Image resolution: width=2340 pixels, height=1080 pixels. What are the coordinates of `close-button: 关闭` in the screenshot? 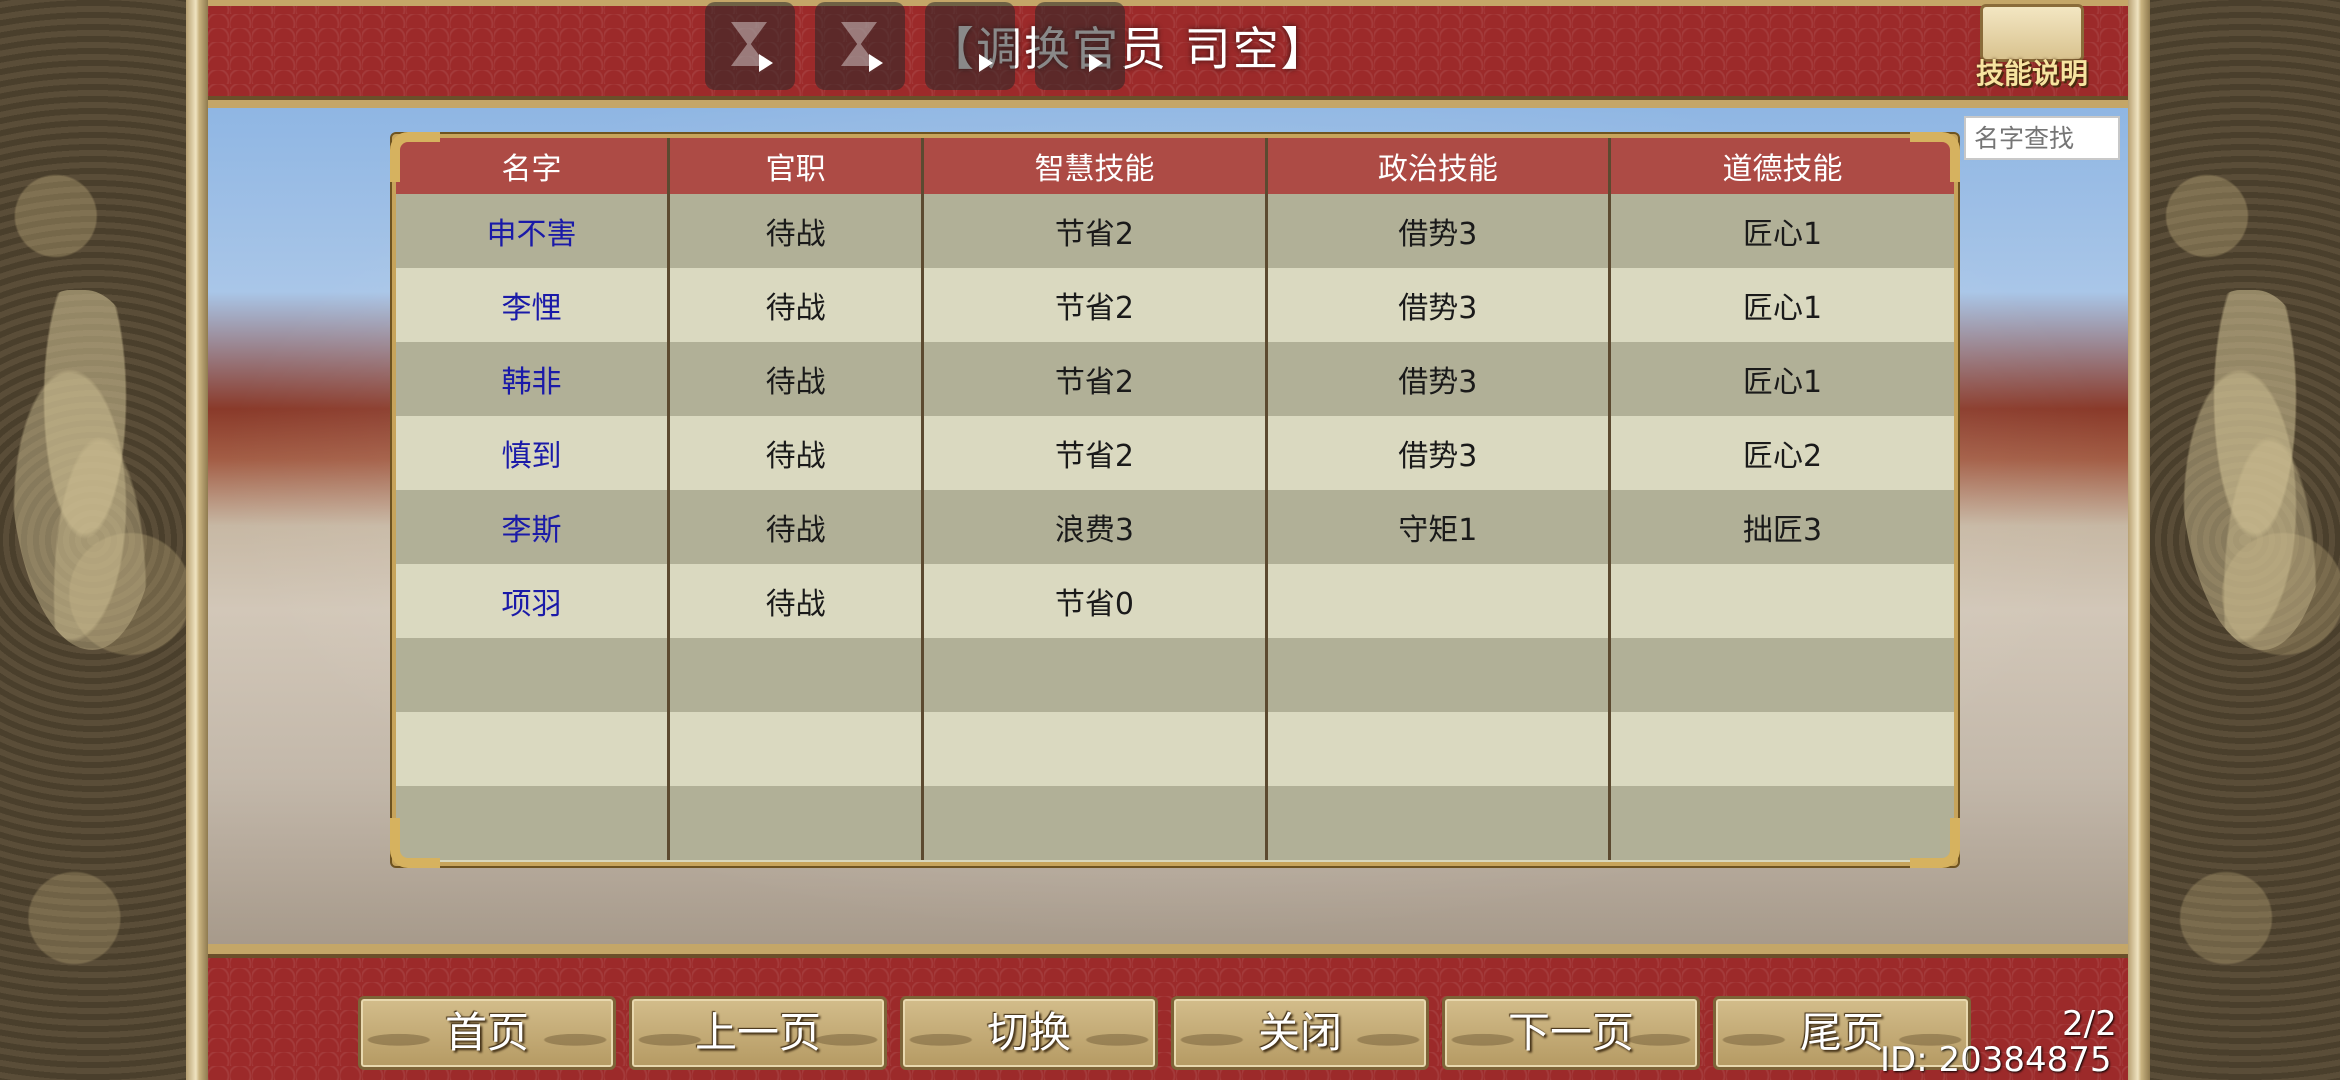 It's located at (1300, 1033).